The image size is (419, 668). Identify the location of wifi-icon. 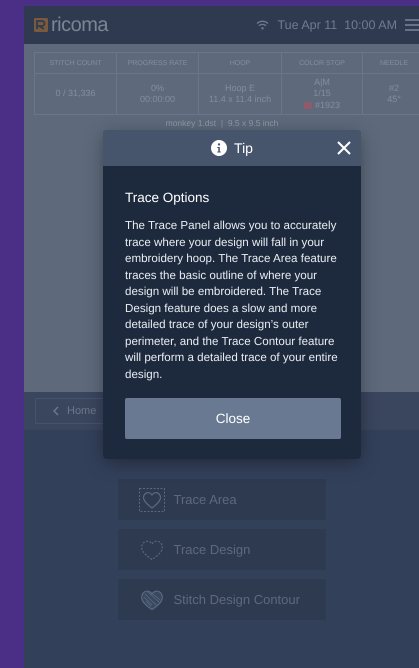
(263, 25).